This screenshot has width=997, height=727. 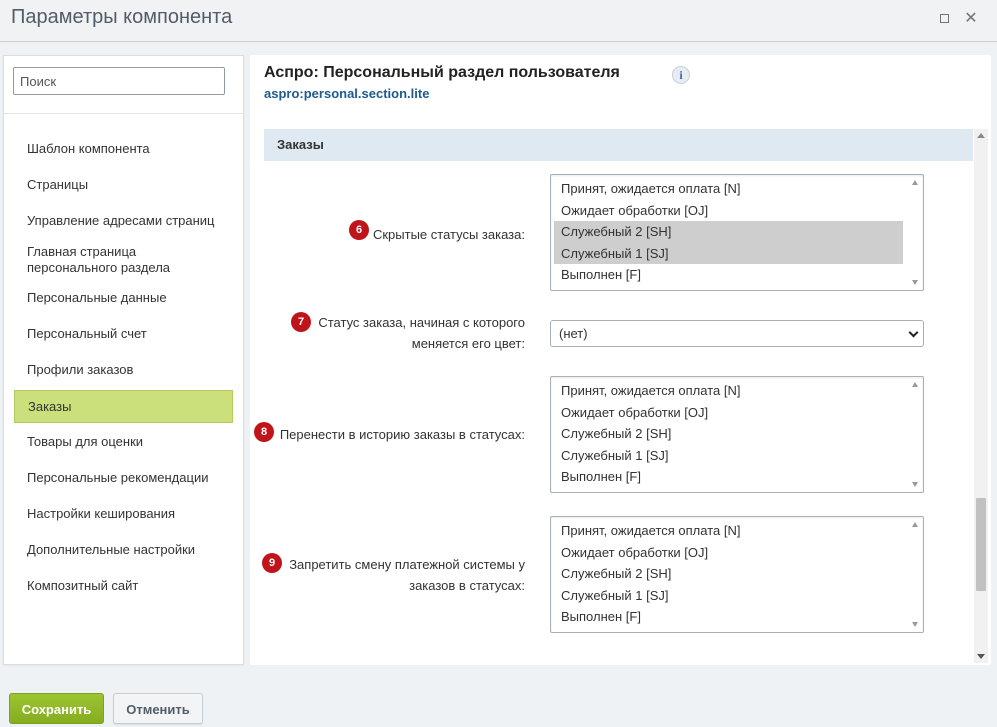 I want to click on sidebar-item-cache-settings: Настройки кеширования, so click(x=123, y=514).